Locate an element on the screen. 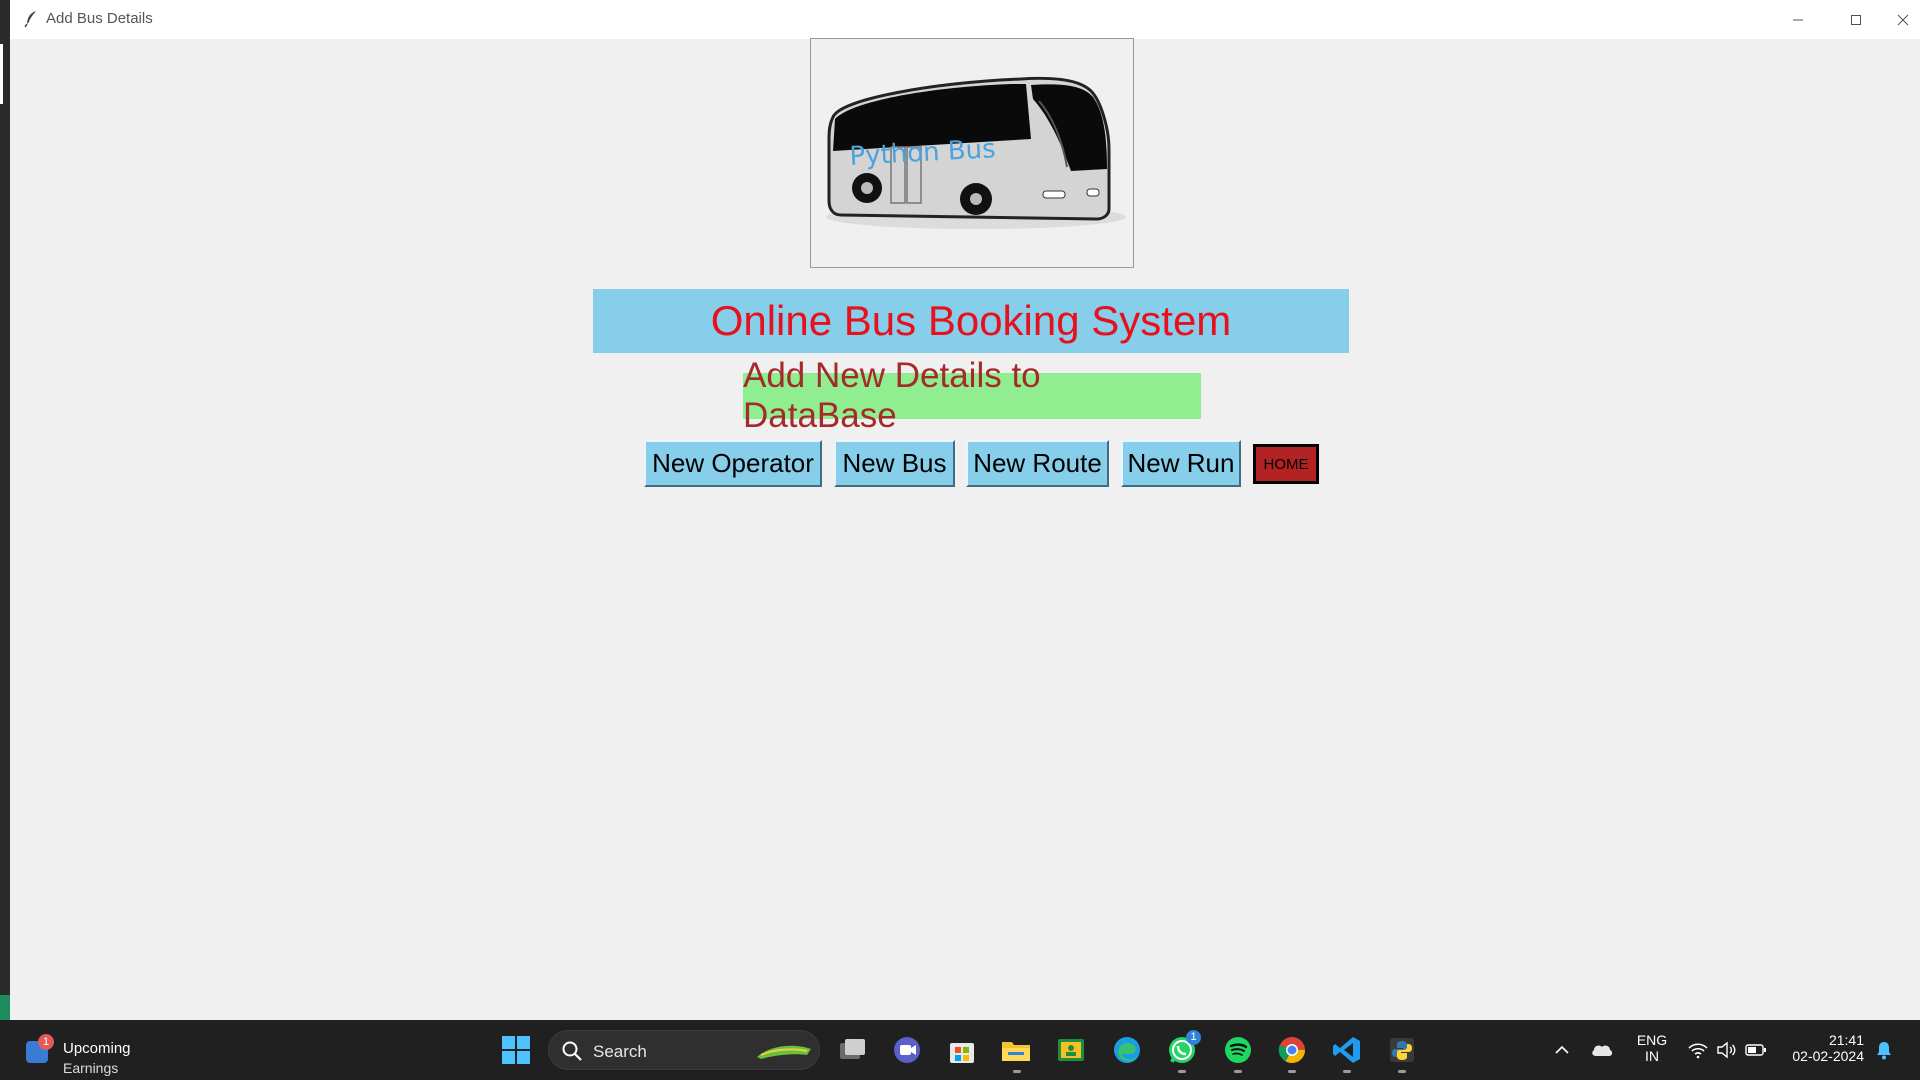 The image size is (1920, 1080). whatsapp-running-indicator is located at coordinates (1182, 1071).